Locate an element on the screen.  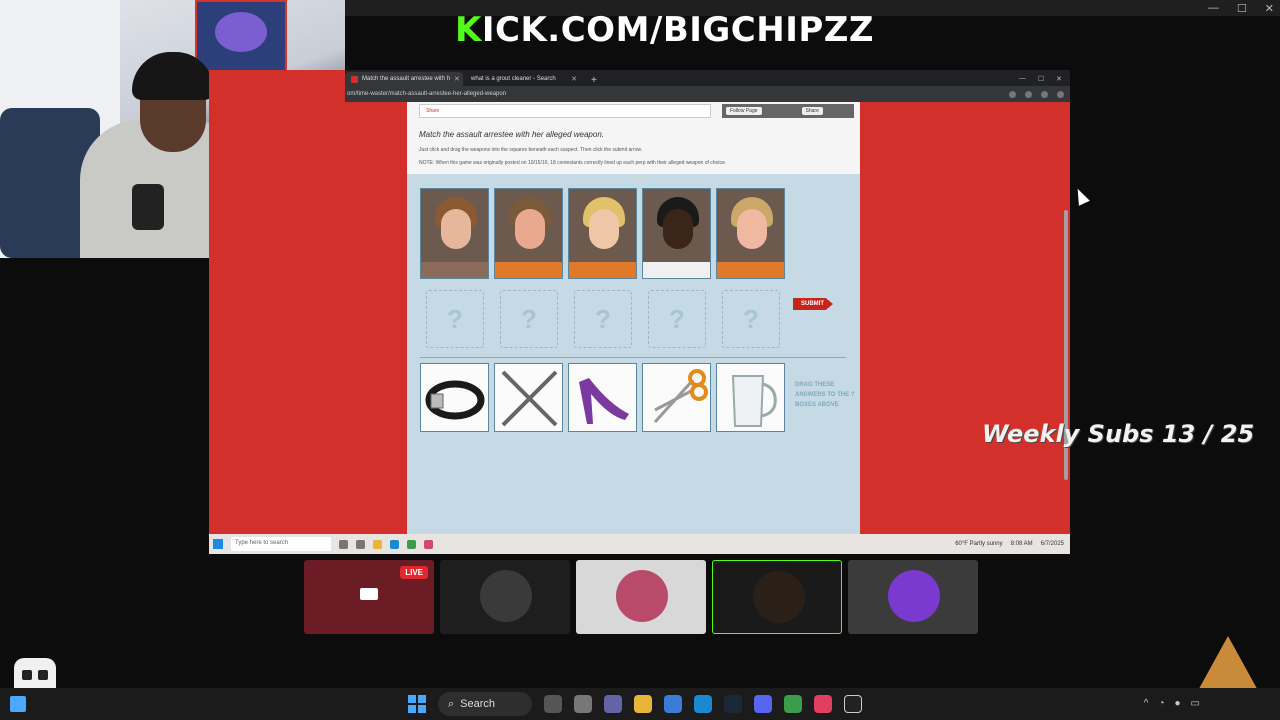
tab-grout-search: what is a grout cleaner - Search ✕ is located at coordinates (524, 79).